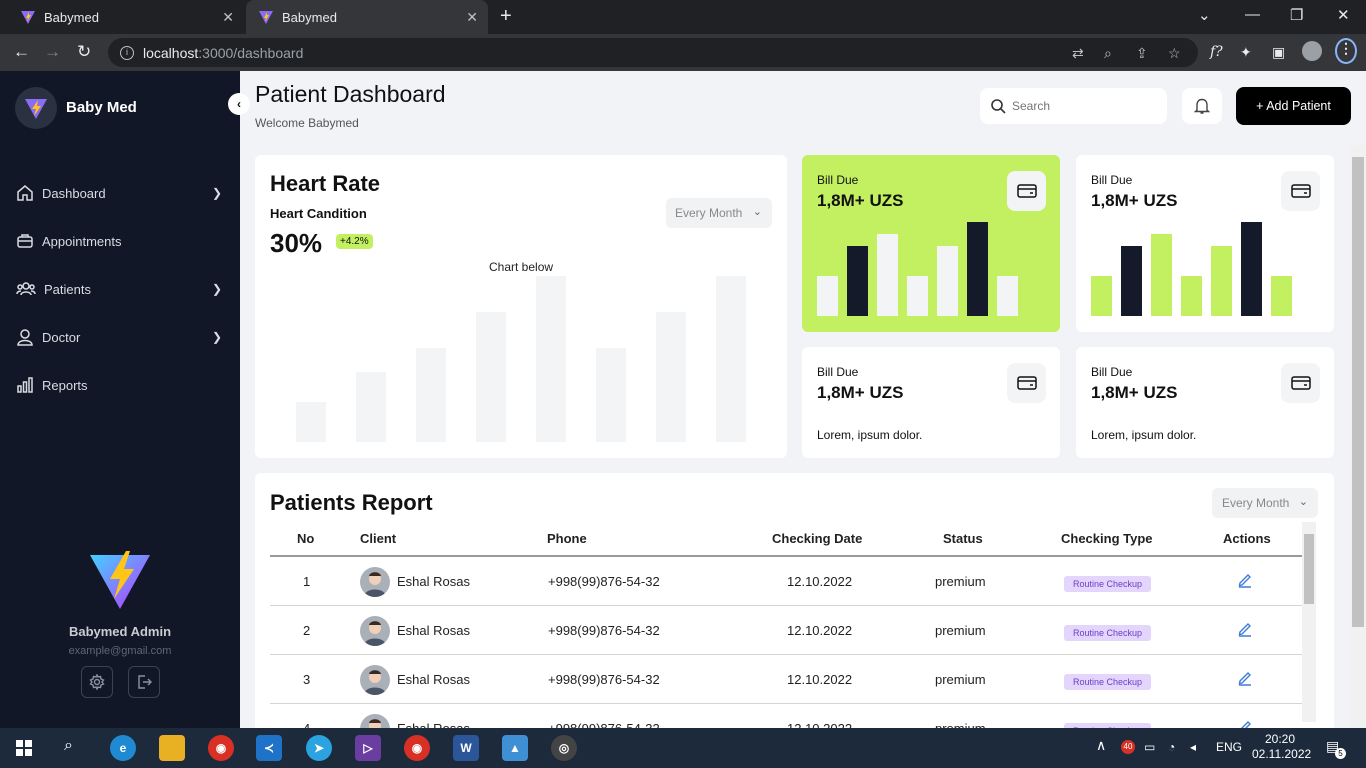  I want to click on sidebar-item-reports: Reports, so click(121, 385).